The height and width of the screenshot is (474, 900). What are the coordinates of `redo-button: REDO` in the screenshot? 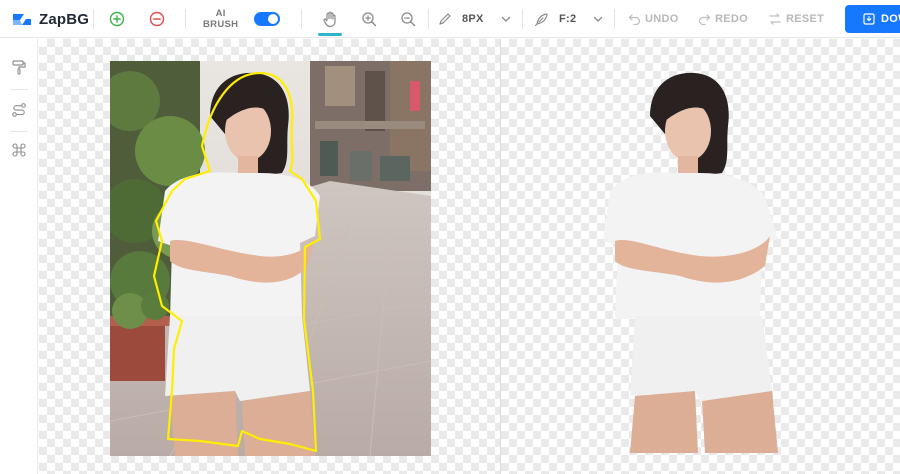 It's located at (723, 19).